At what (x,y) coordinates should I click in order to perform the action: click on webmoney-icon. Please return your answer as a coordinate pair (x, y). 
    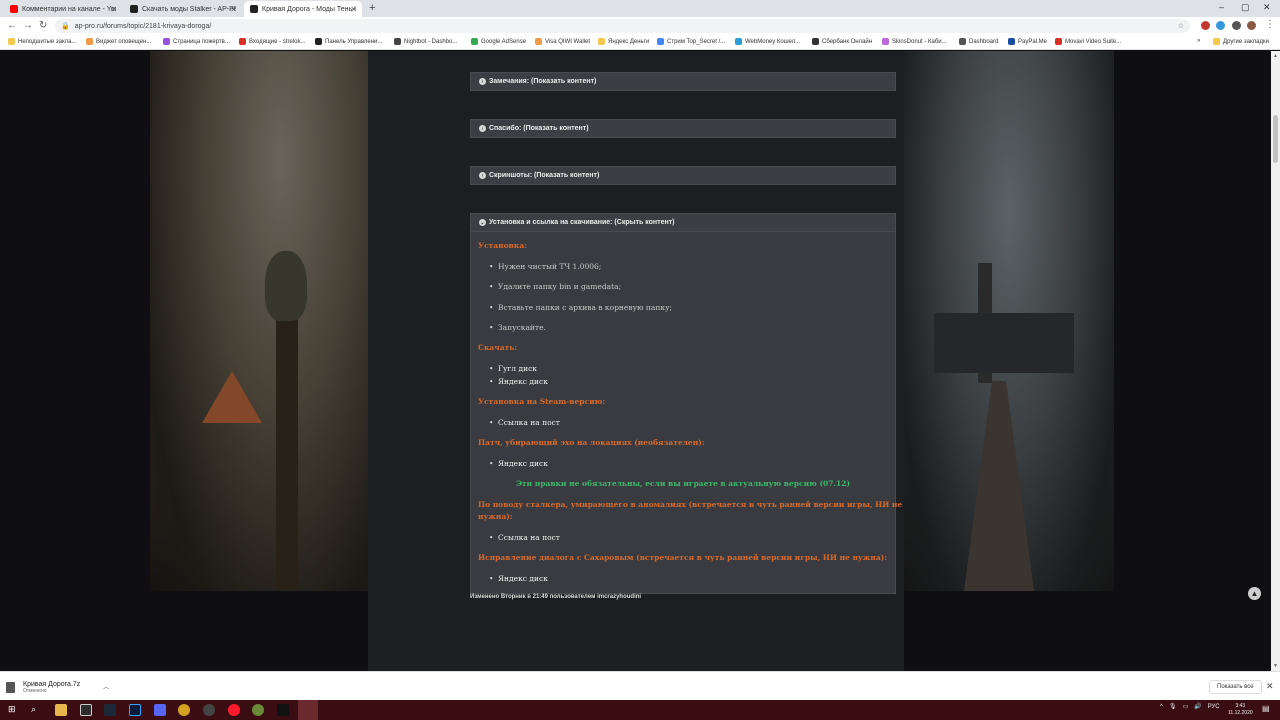
    Looking at the image, I should click on (738, 41).